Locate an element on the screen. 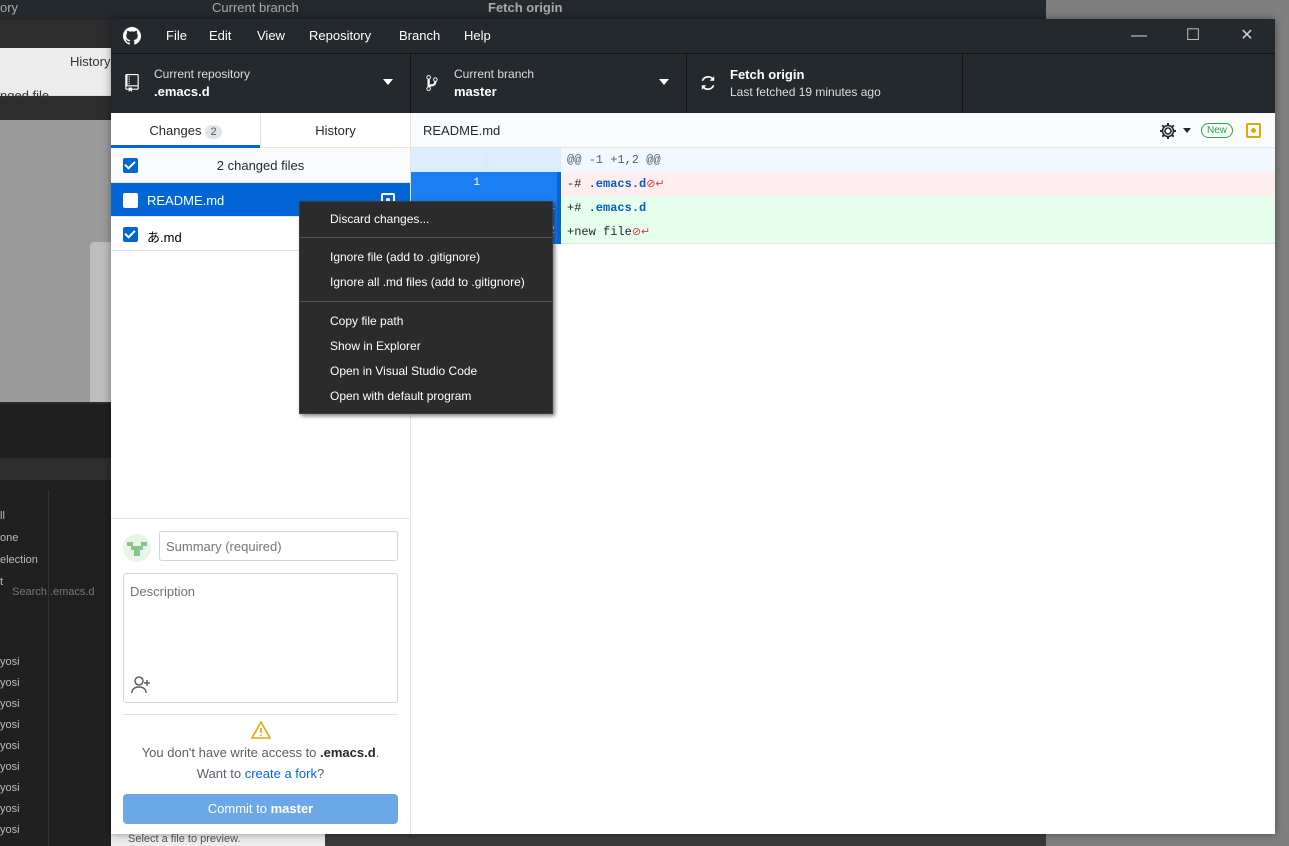 The width and height of the screenshot is (1289, 846). background-branch-label: Current branch is located at coordinates (255, 7).